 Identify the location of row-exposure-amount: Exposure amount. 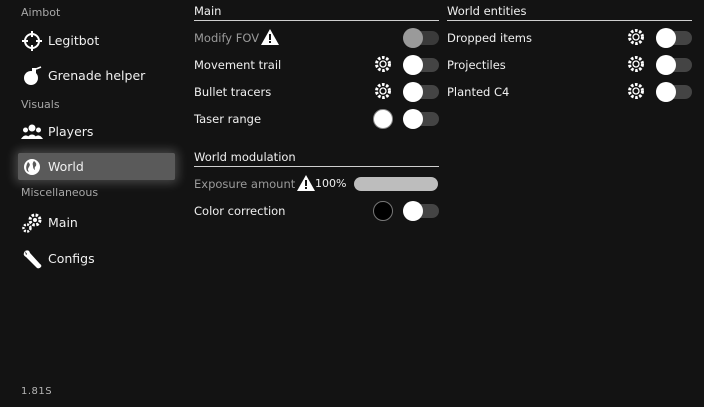
(244, 184).